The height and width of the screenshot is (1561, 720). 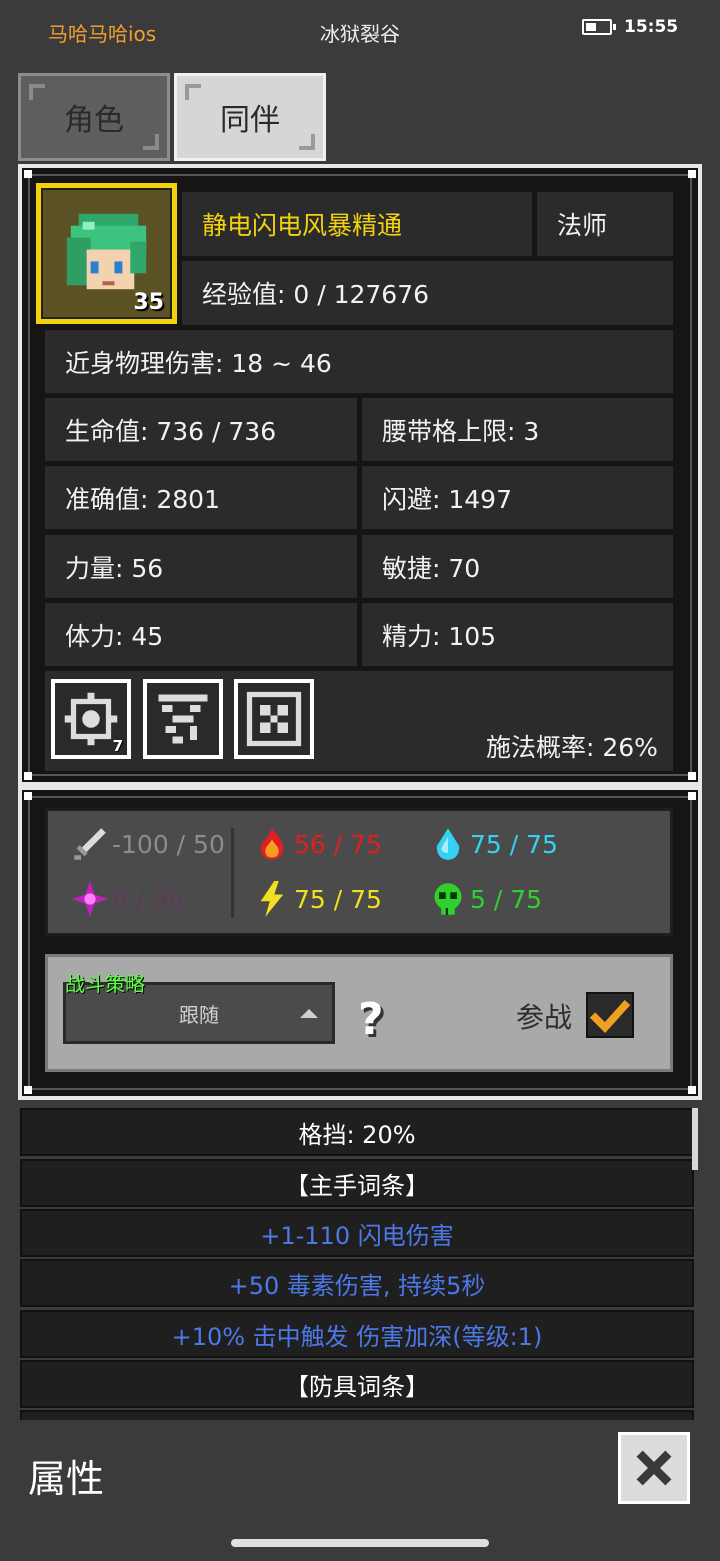 I want to click on strategy-label: 战斗策略, so click(x=105, y=984).